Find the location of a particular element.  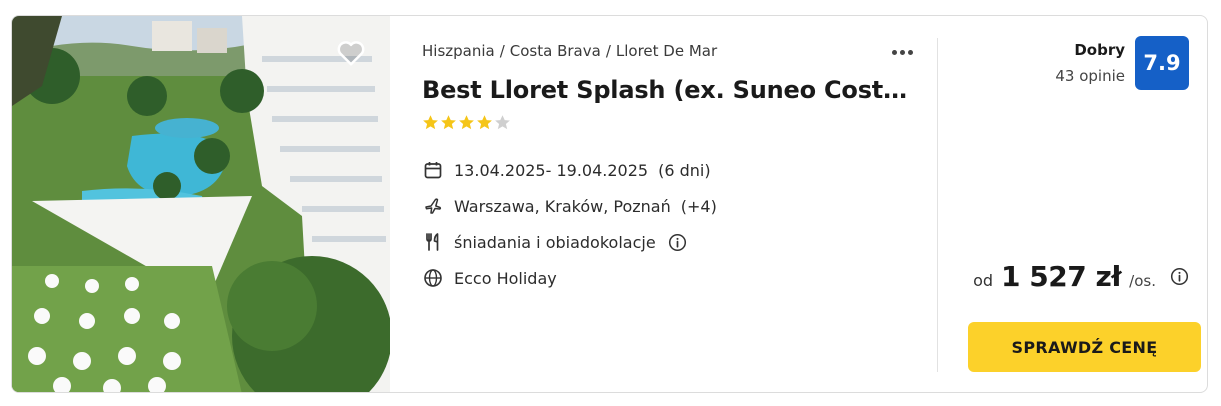

rating-label: Dobry is located at coordinates (1099, 50).